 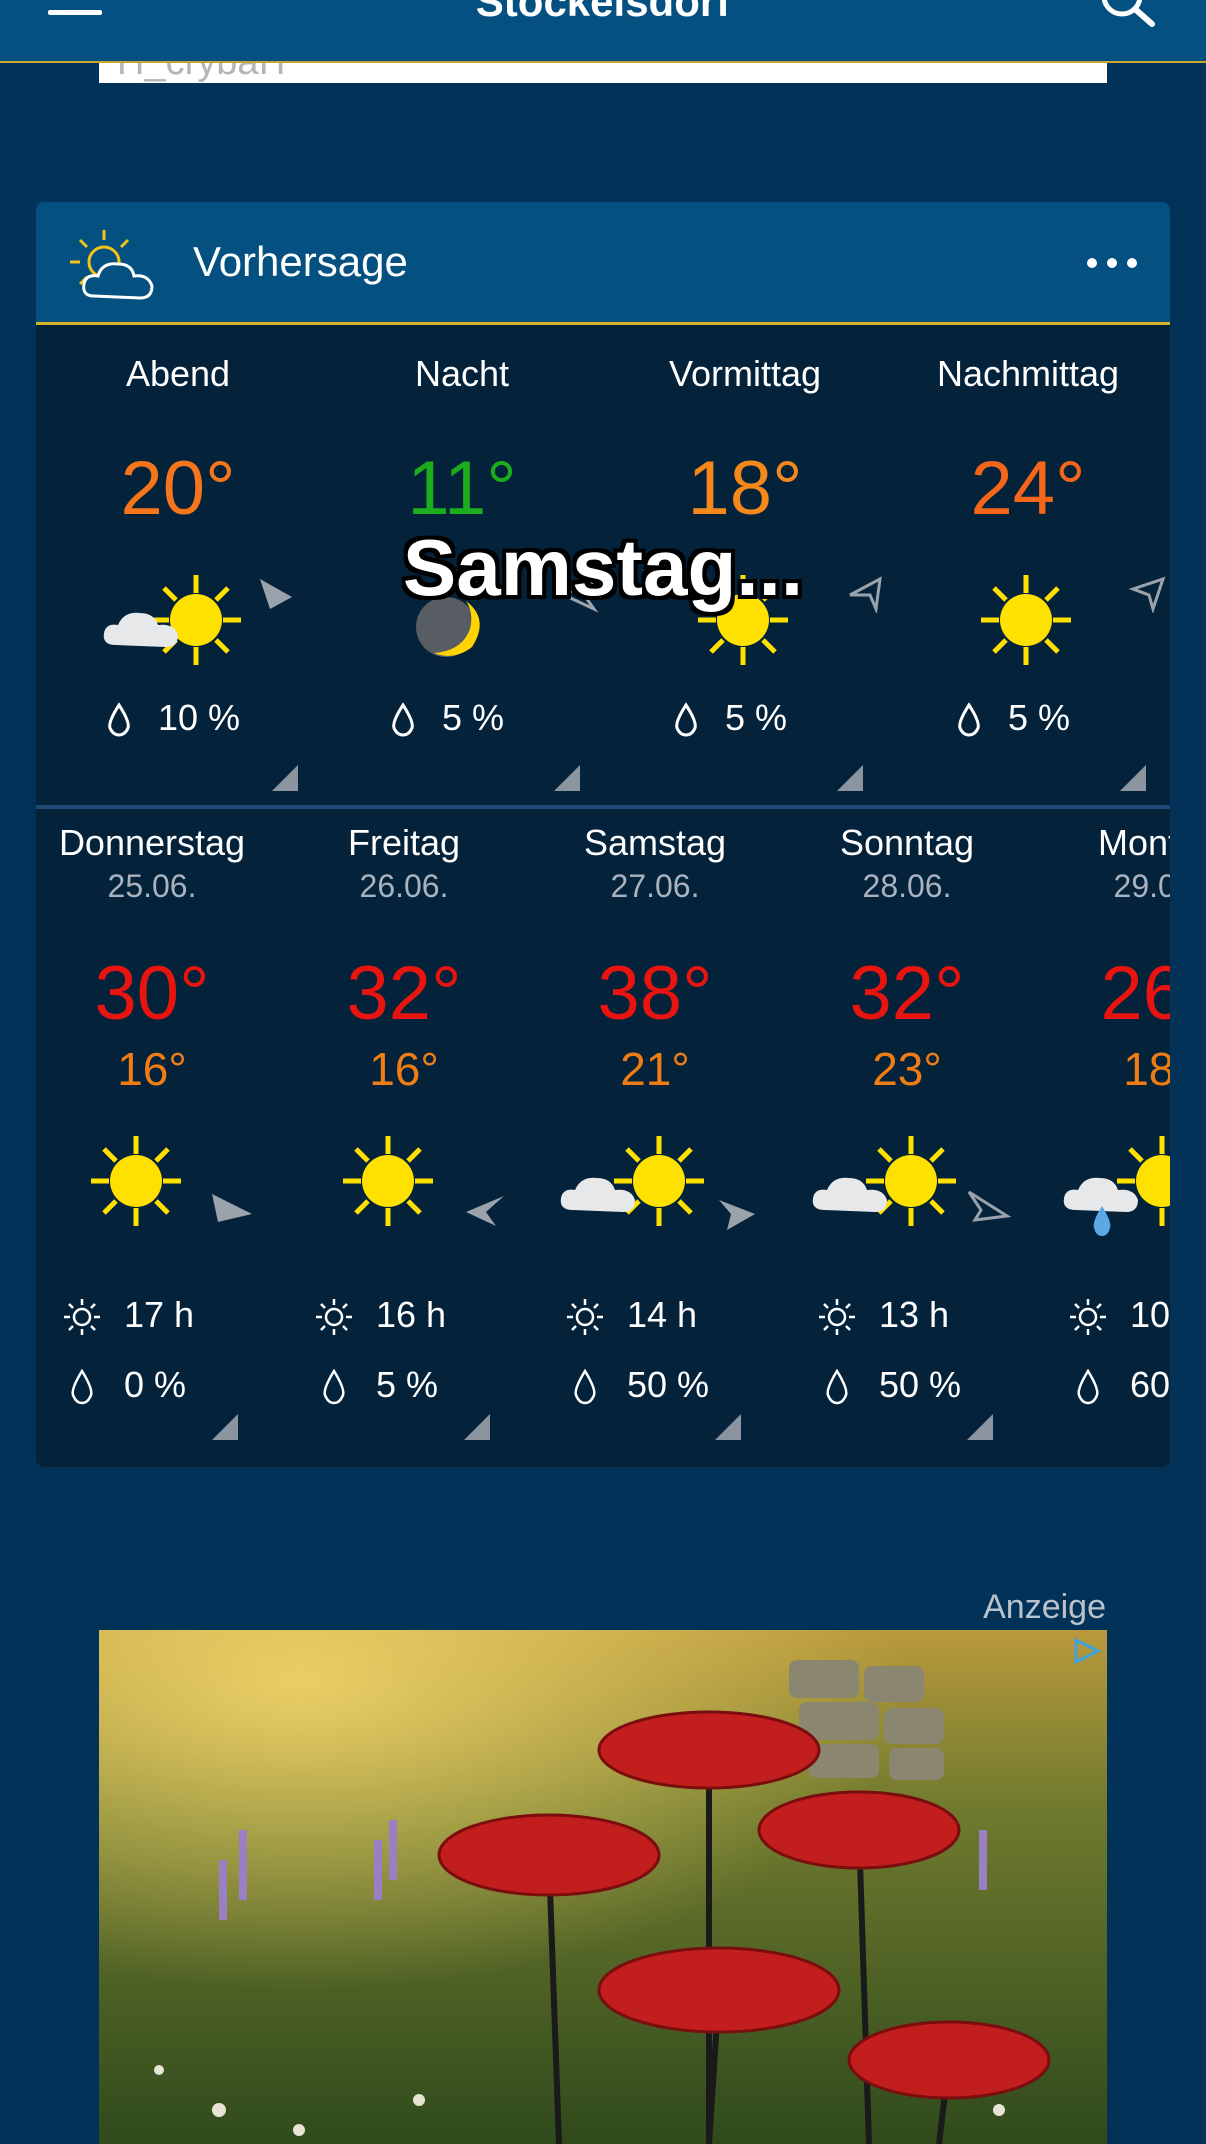 What do you see at coordinates (152, 993) in the screenshot?
I see `day-high-temp: 30°` at bounding box center [152, 993].